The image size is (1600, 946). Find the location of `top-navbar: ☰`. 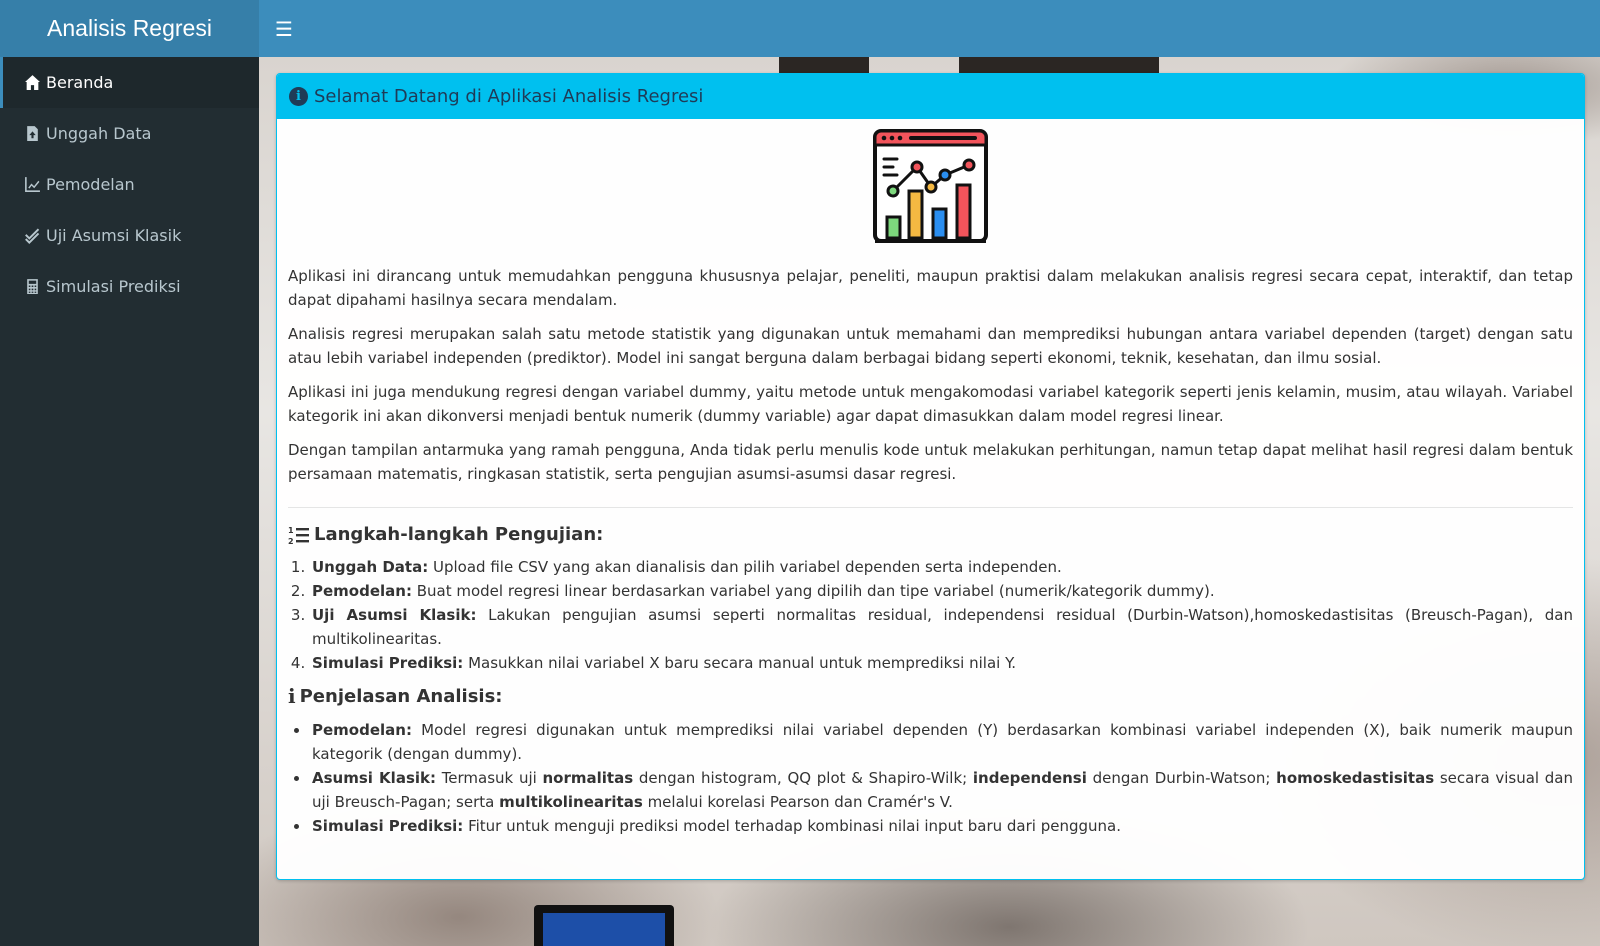

top-navbar: ☰ is located at coordinates (929, 28).